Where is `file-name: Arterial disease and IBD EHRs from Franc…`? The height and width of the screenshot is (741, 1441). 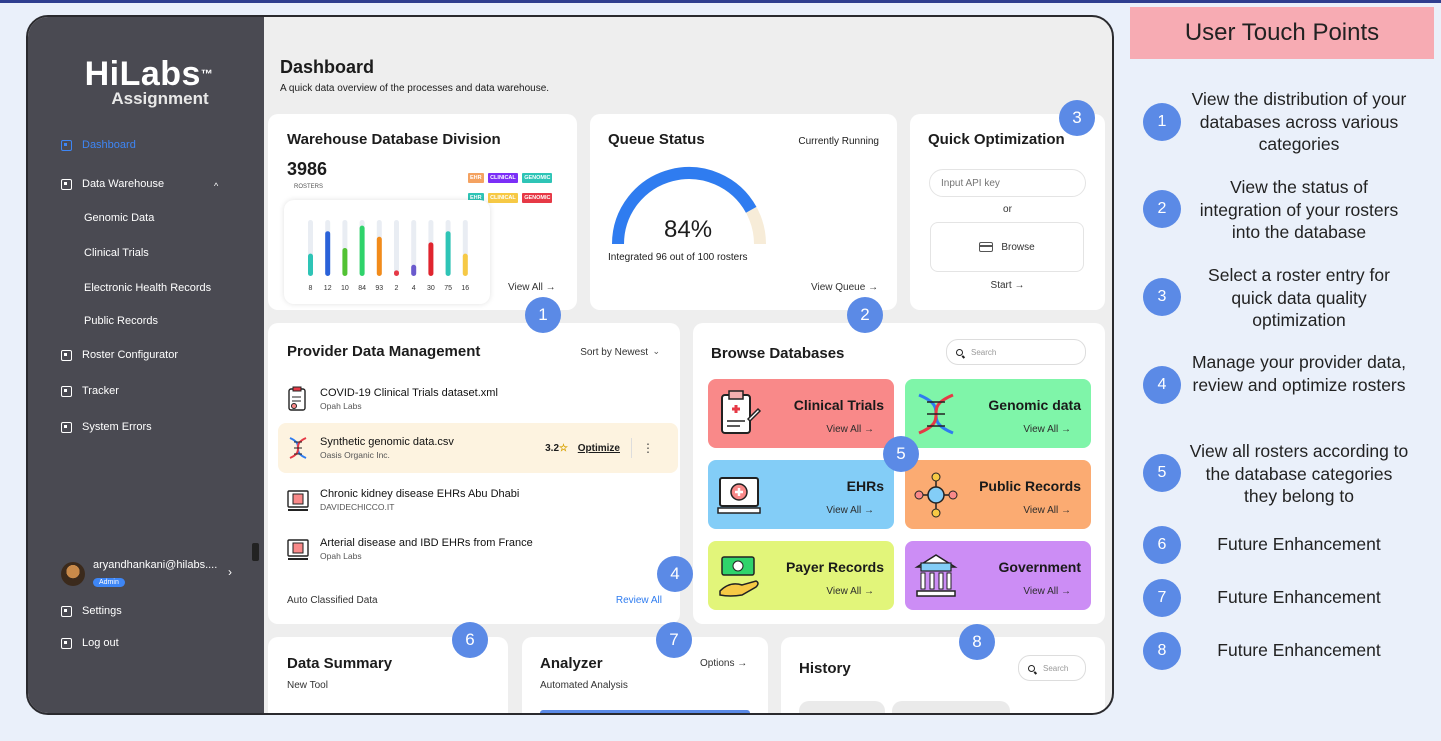
file-name: Arterial disease and IBD EHRs from Franc… is located at coordinates (426, 543).